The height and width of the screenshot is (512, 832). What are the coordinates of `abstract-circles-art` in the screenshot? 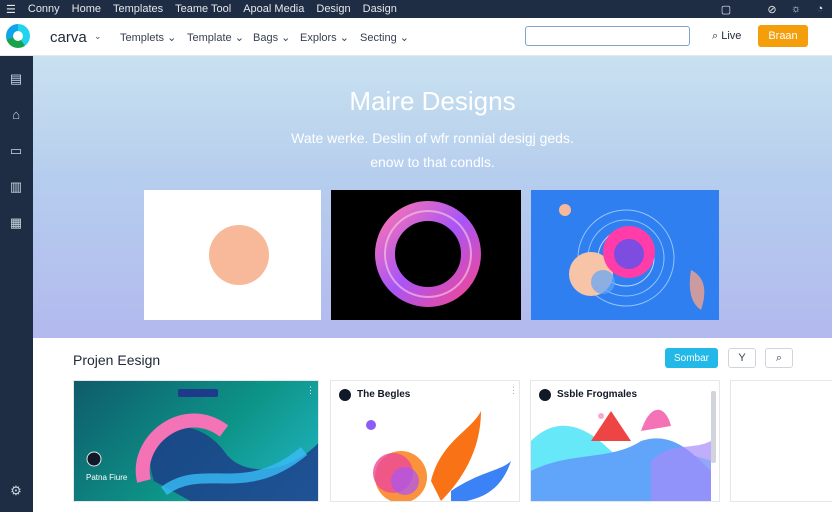 It's located at (632, 257).